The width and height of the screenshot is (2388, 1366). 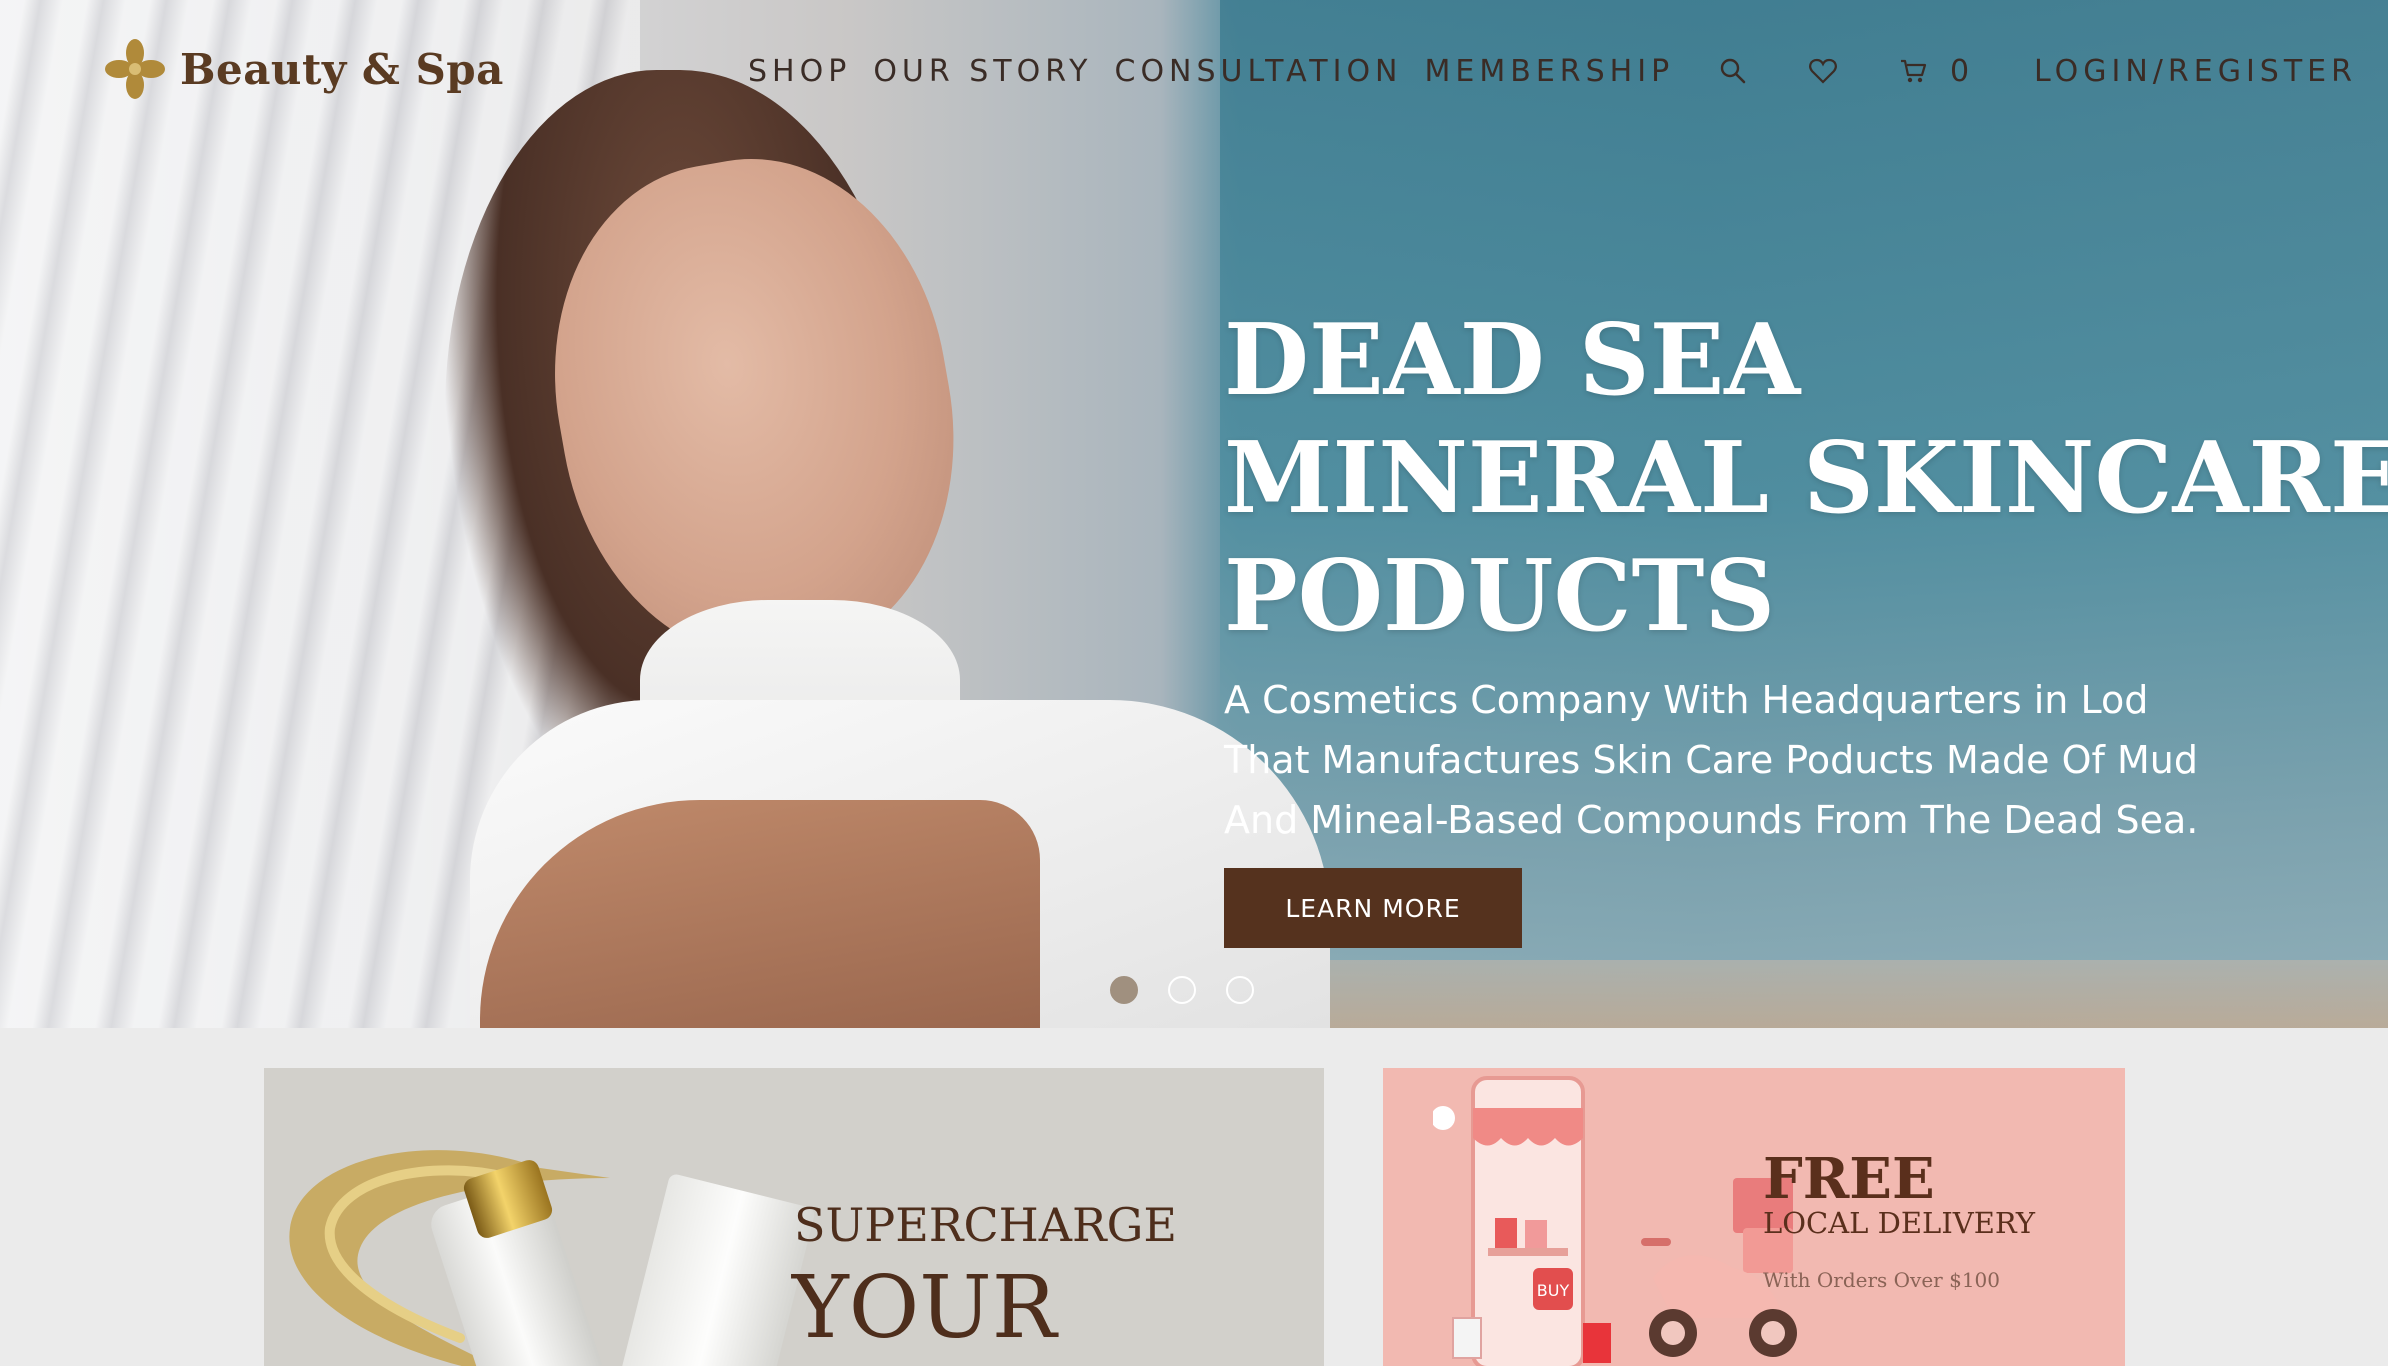 I want to click on carousel-dots, so click(x=1182, y=990).